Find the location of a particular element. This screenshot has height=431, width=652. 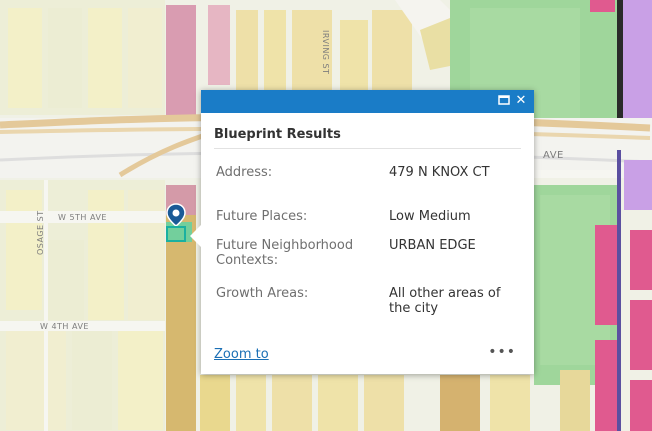

street-label-4th-ave: W 4TH AVE is located at coordinates (64, 326).